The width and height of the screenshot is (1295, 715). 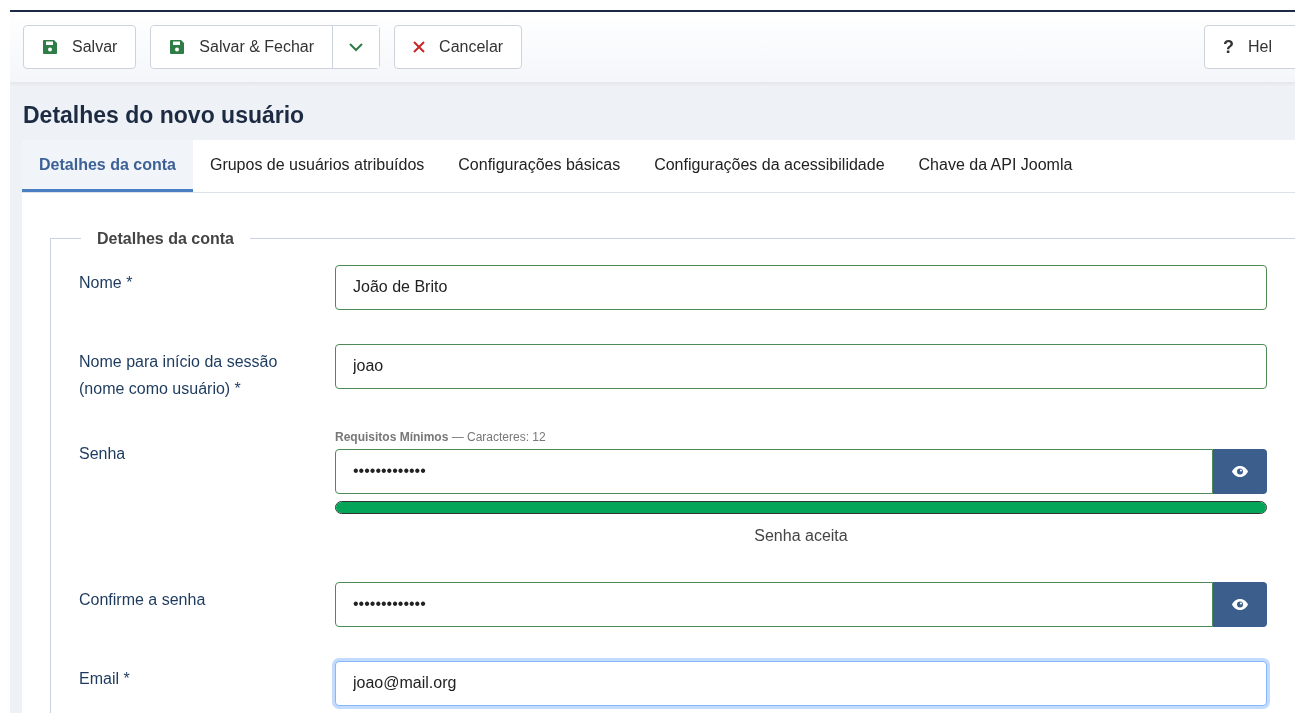 What do you see at coordinates (441, 437) in the screenshot?
I see `password-hint: Requisitos Mínimos — Caracteres: 12` at bounding box center [441, 437].